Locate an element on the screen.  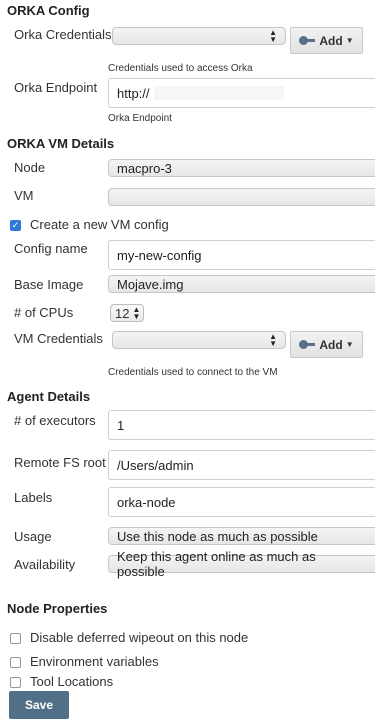
orka-credentials-select: ▲ ▼ is located at coordinates (199, 36).